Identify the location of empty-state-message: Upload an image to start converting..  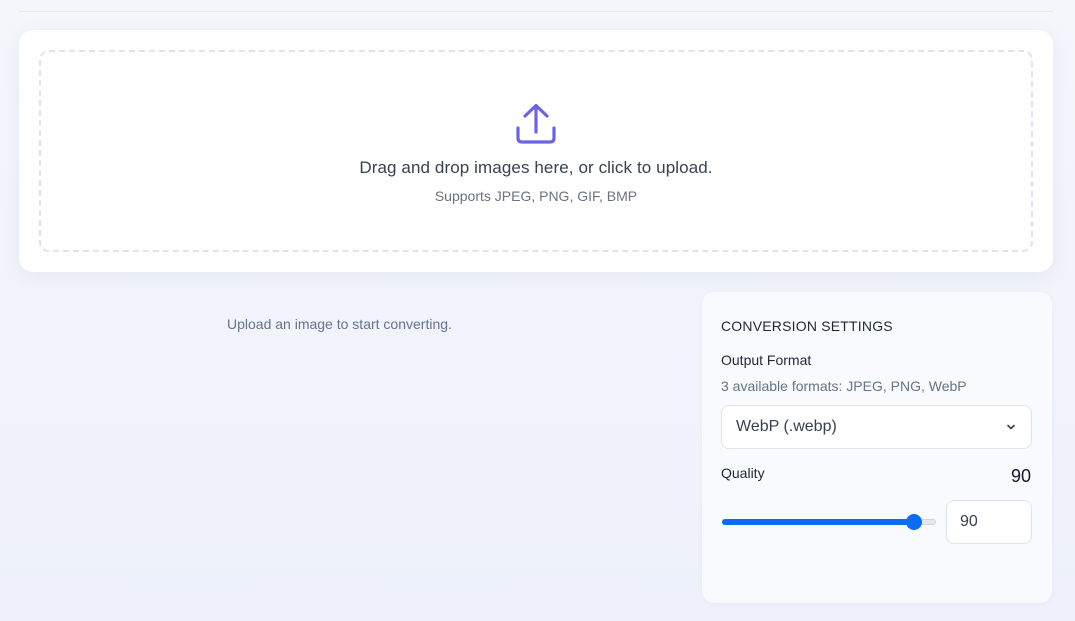
(339, 324).